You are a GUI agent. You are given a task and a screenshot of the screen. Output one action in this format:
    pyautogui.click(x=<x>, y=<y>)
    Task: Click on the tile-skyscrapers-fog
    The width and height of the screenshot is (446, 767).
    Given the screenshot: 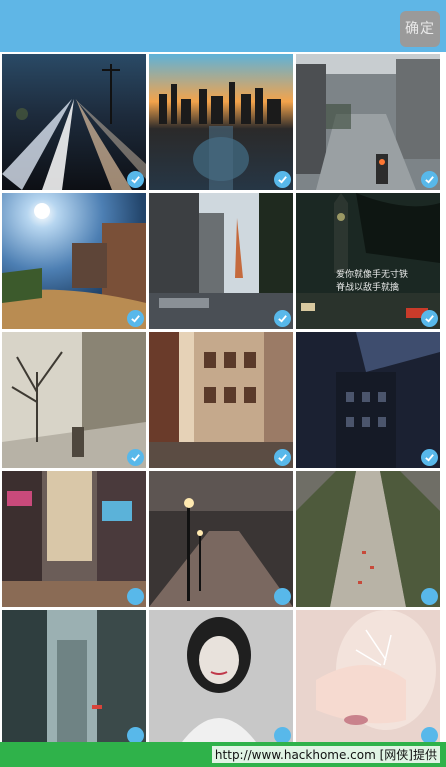 What is the action you would take?
    pyautogui.click(x=74, y=678)
    